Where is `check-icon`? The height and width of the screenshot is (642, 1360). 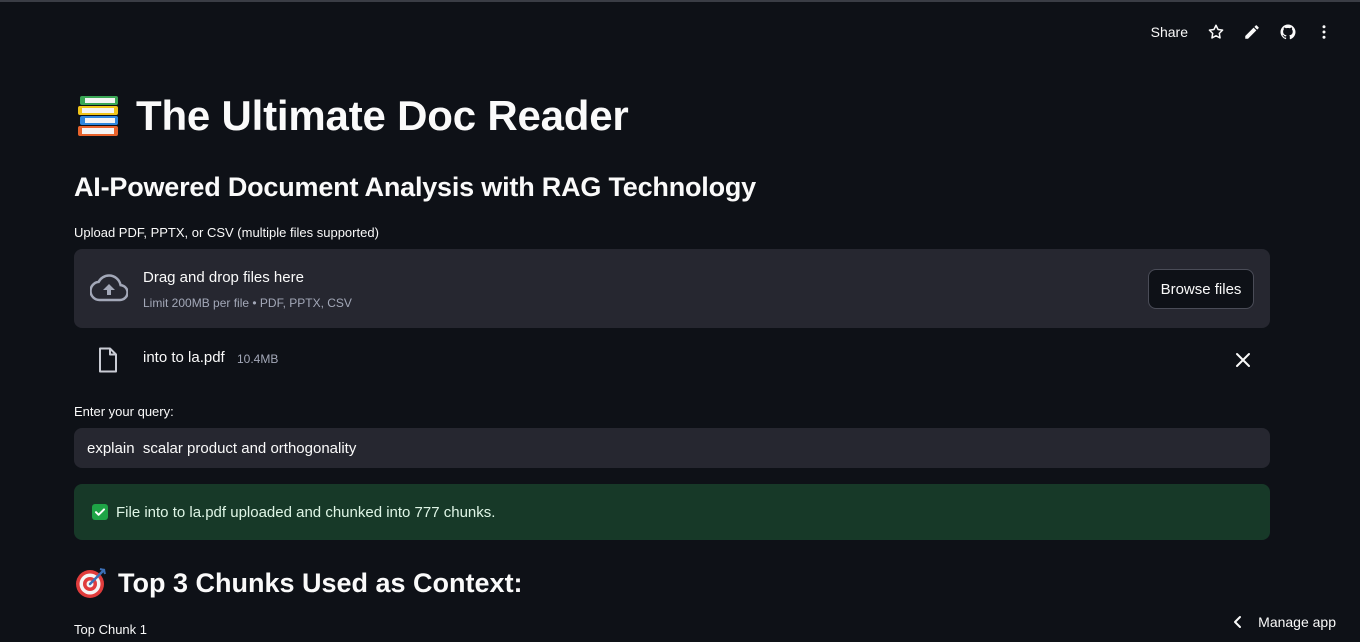
check-icon is located at coordinates (100, 512).